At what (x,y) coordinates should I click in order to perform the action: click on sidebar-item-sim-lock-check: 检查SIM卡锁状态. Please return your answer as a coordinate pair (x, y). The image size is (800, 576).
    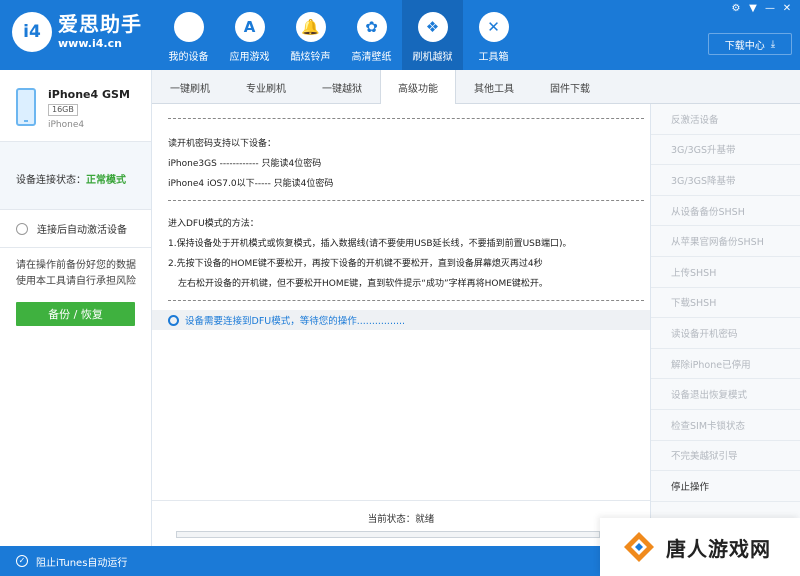
    Looking at the image, I should click on (725, 425).